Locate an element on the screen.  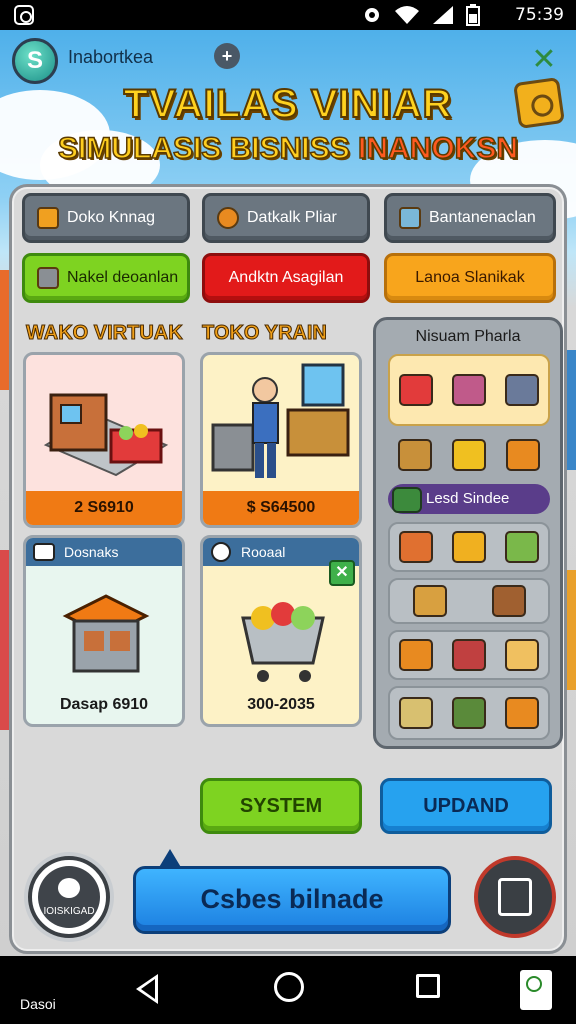
coin-bag-icon is located at coordinates (228, 218).